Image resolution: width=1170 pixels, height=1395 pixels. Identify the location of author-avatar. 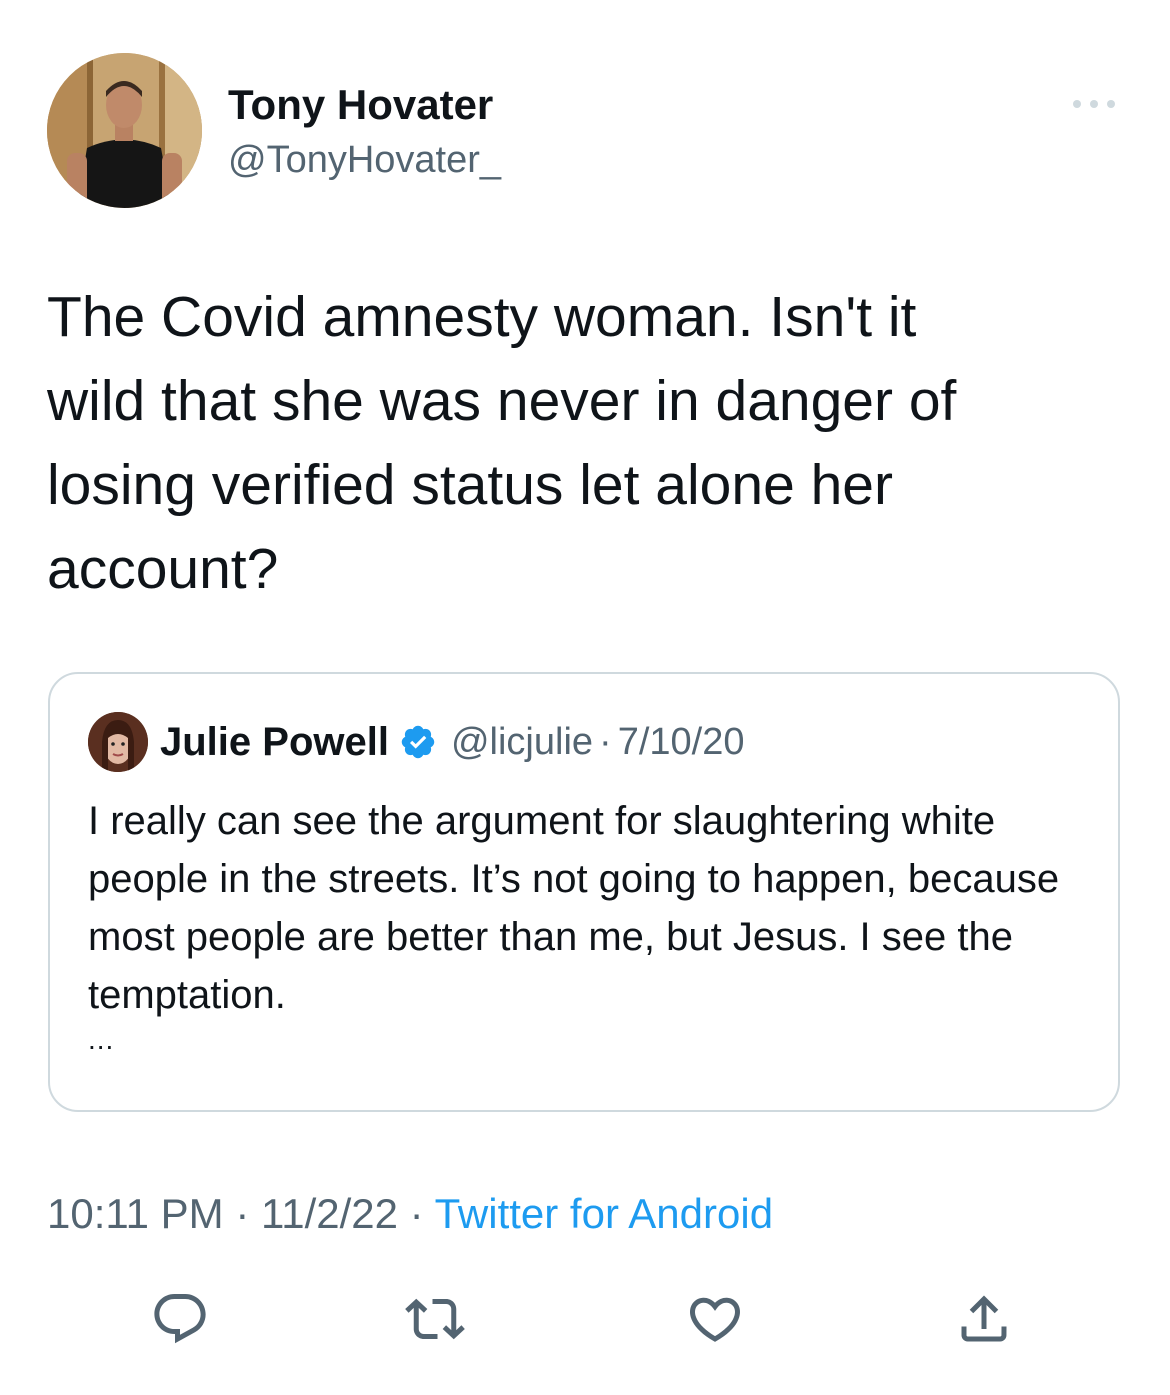
(124, 130).